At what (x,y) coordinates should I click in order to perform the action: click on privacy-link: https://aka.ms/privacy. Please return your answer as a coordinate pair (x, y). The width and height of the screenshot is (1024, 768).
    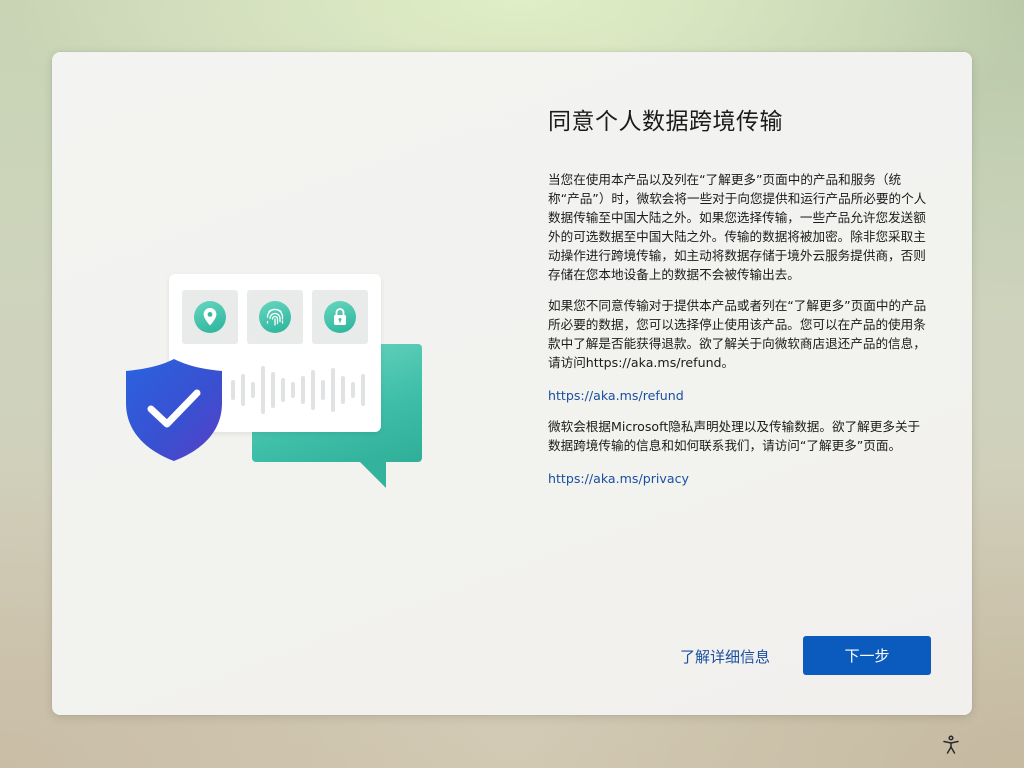
    Looking at the image, I should click on (618, 478).